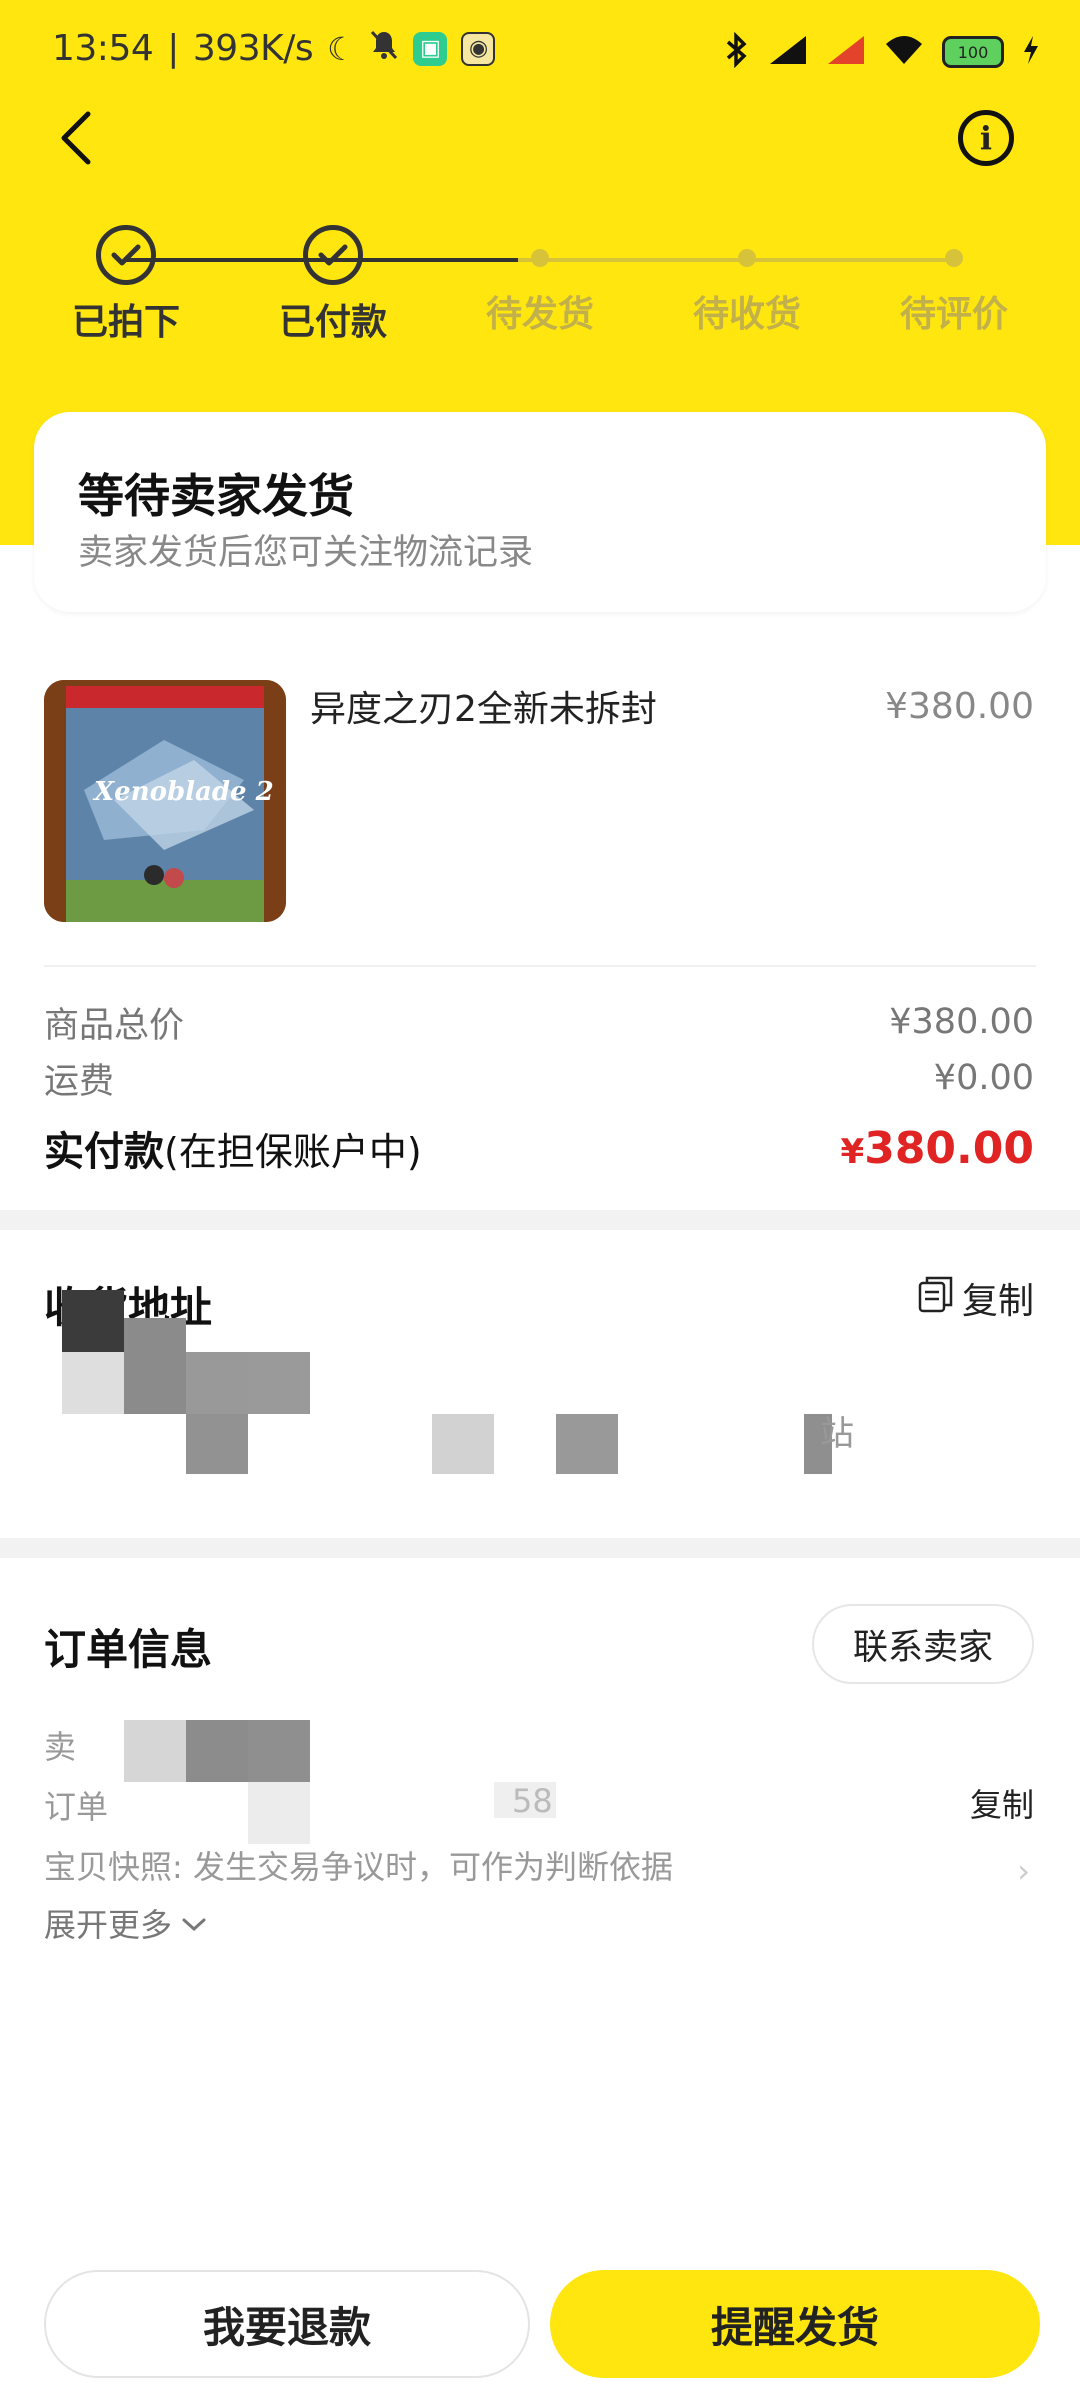  What do you see at coordinates (483, 706) in the screenshot?
I see `product-title: 异度之刃2全新未拆封` at bounding box center [483, 706].